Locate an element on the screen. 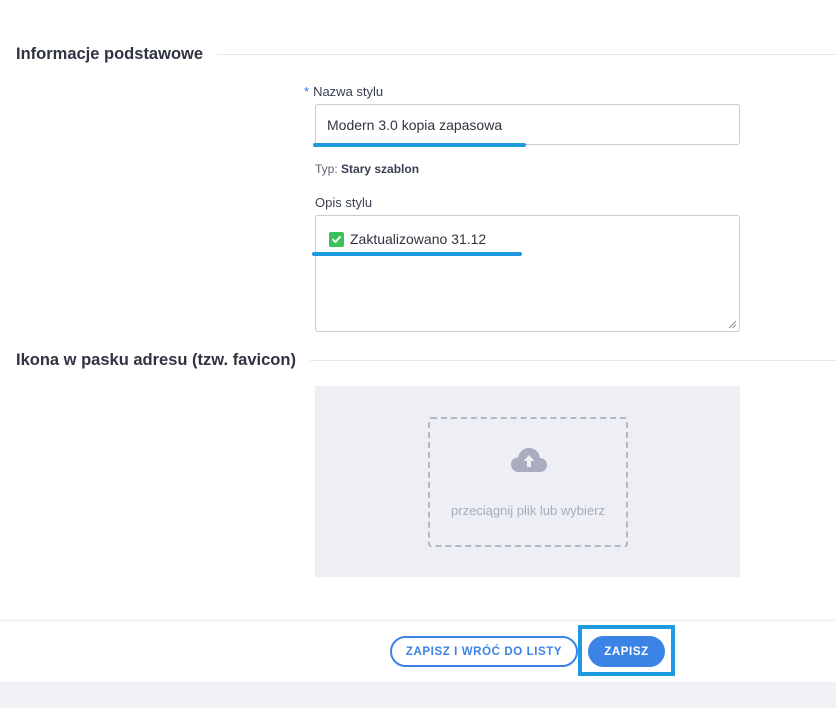 The image size is (836, 708). style-name-label-text: Nazwa stylu is located at coordinates (348, 91).